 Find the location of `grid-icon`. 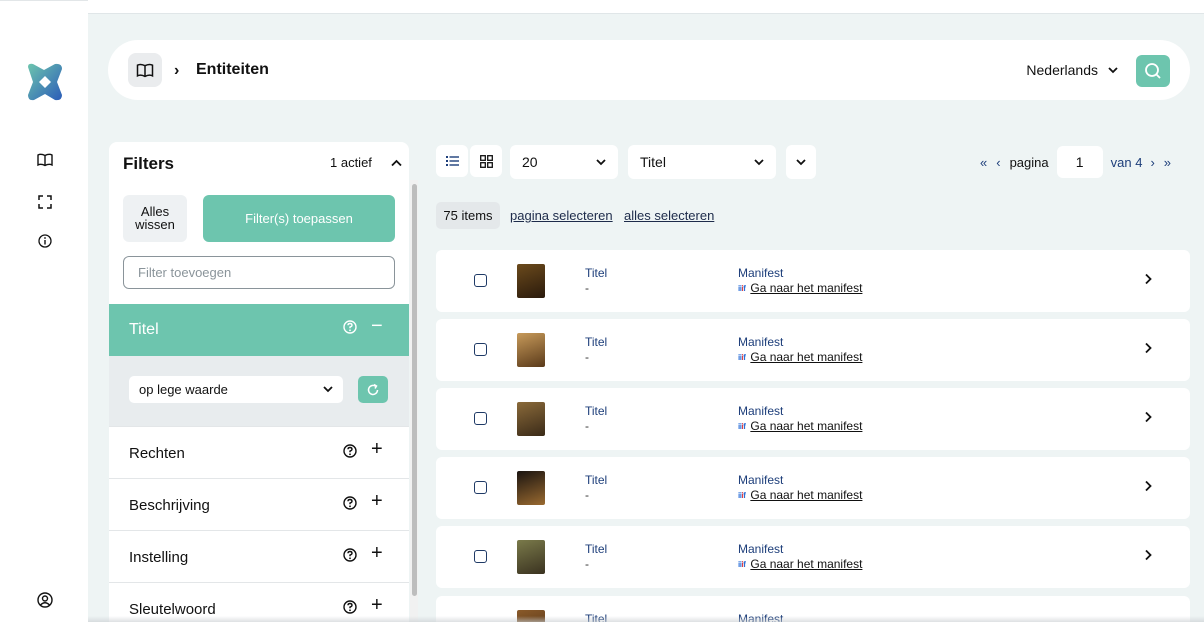

grid-icon is located at coordinates (486, 161).